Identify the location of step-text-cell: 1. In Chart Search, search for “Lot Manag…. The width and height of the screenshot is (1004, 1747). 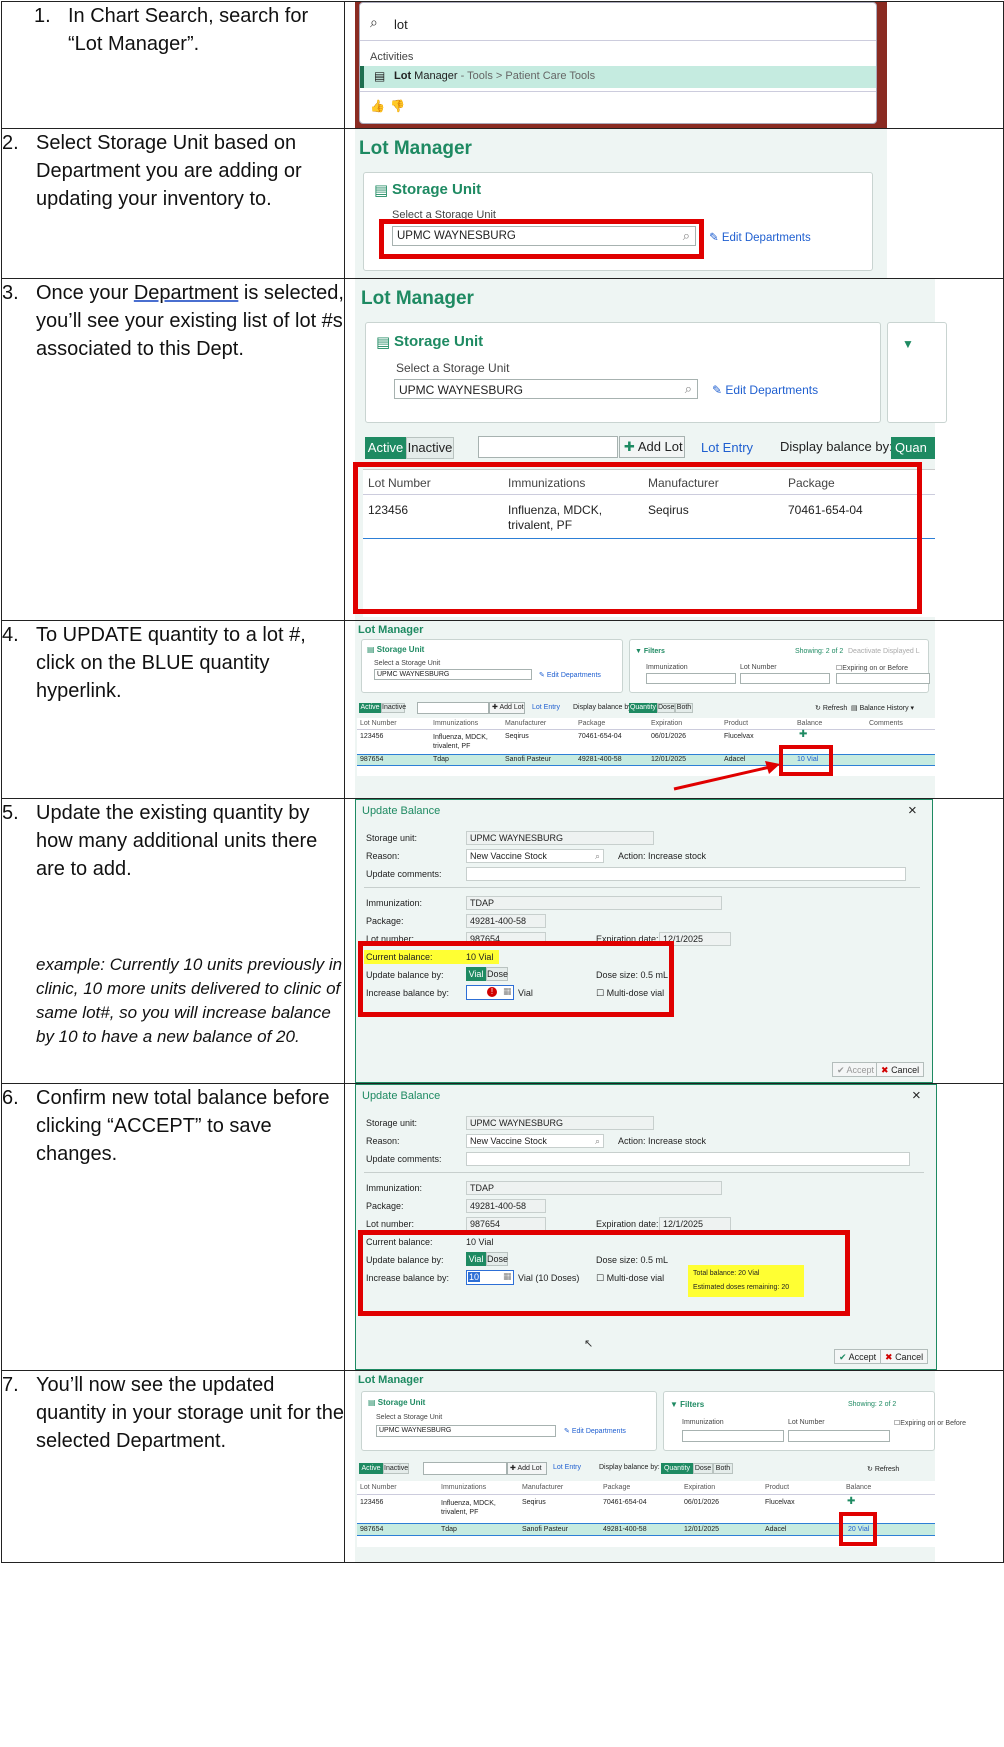
(173, 65).